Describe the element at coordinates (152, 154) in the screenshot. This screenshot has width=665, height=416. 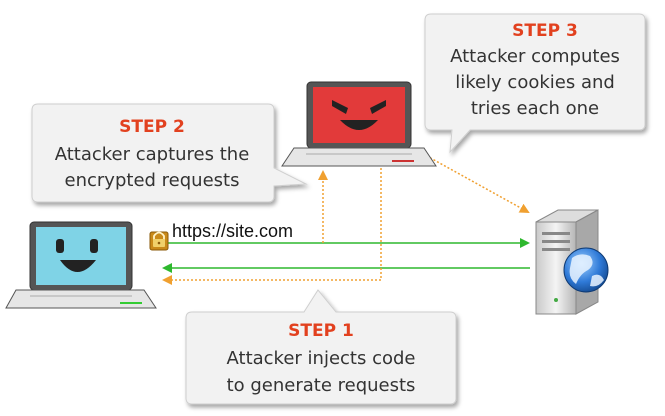
I see `step2-line-1: Attacker captures the` at that location.